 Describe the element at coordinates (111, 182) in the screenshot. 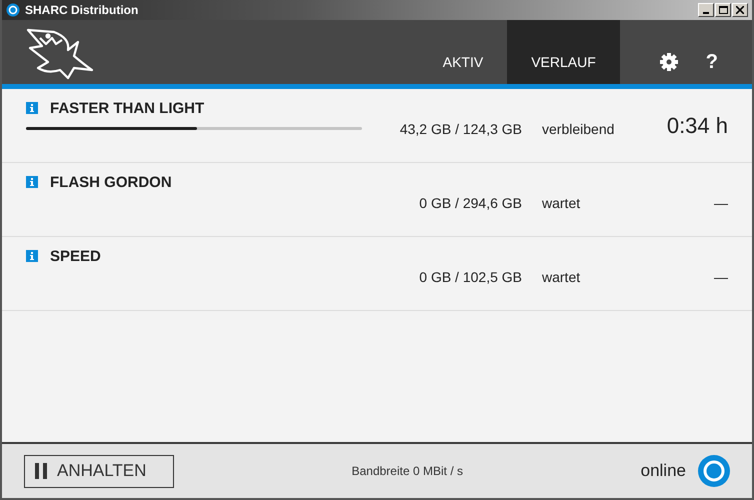

I see `download-title: FLASH GORDON` at that location.